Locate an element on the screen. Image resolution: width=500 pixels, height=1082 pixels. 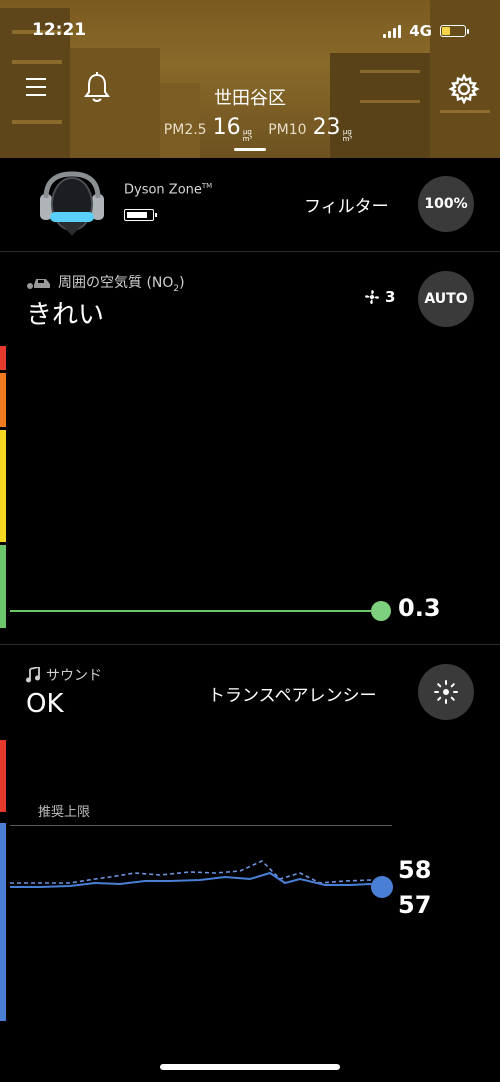
pm10-value: 23 is located at coordinates (326, 127).